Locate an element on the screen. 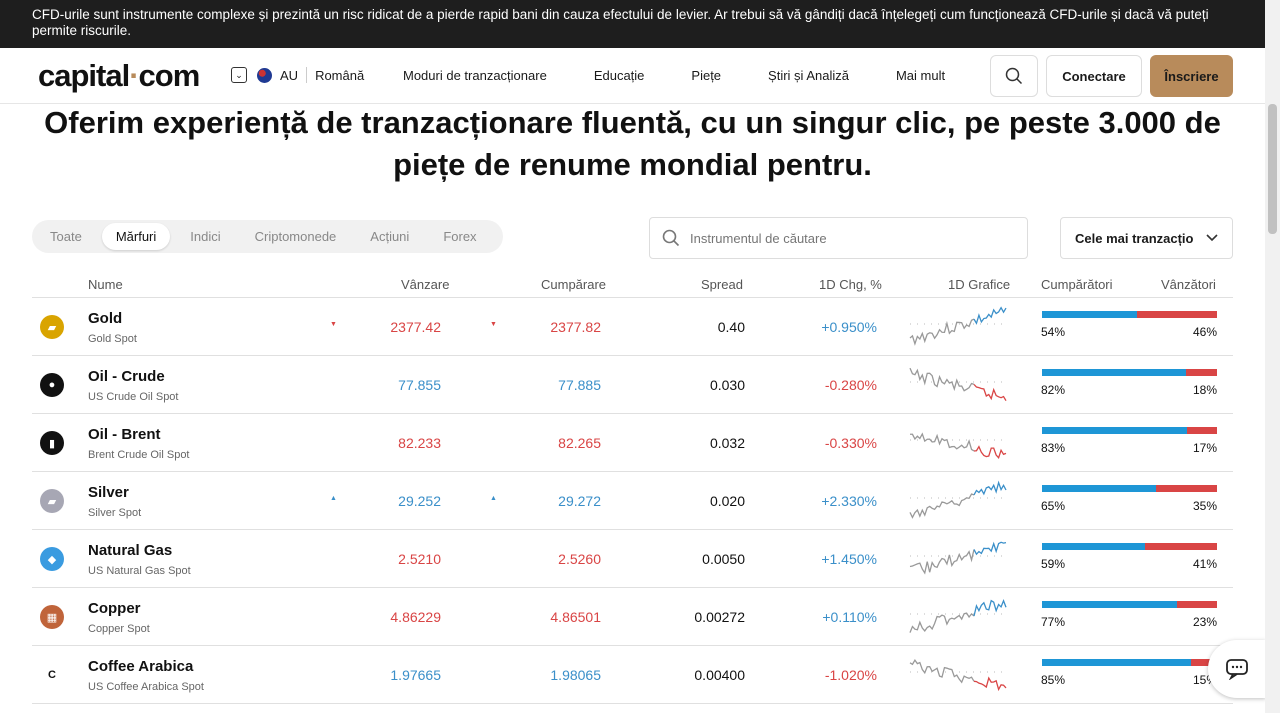  sort-select-label: Cele mai tranzacțio is located at coordinates (1134, 238).